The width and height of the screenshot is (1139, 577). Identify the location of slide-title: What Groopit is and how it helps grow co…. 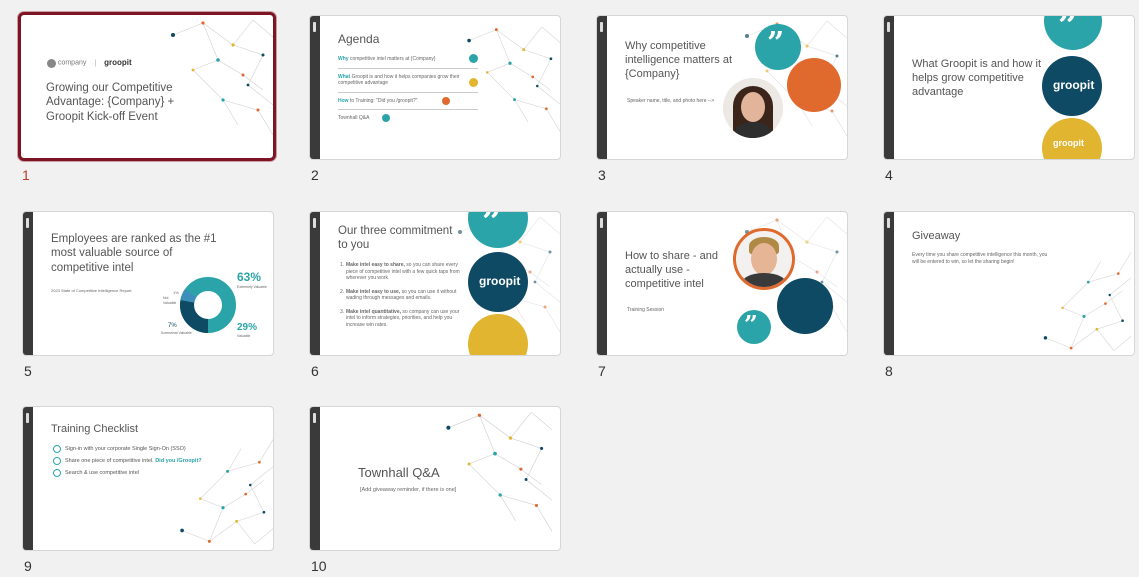
(977, 78).